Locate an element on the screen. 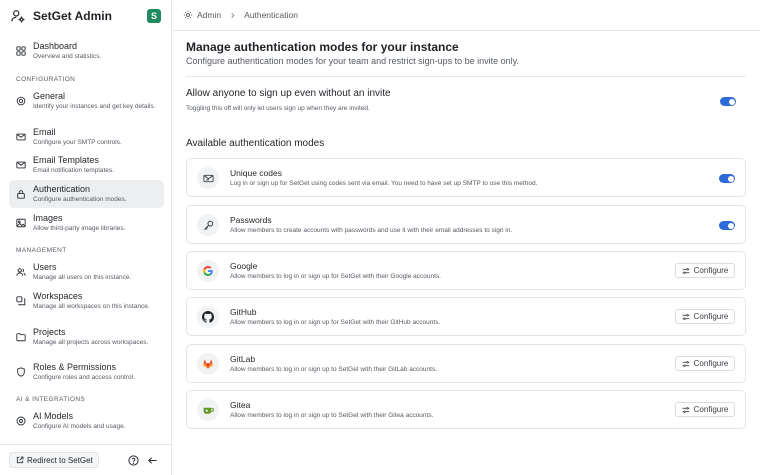 The height and width of the screenshot is (475, 760). sidebar-item-label: Authentication is located at coordinates (62, 189).